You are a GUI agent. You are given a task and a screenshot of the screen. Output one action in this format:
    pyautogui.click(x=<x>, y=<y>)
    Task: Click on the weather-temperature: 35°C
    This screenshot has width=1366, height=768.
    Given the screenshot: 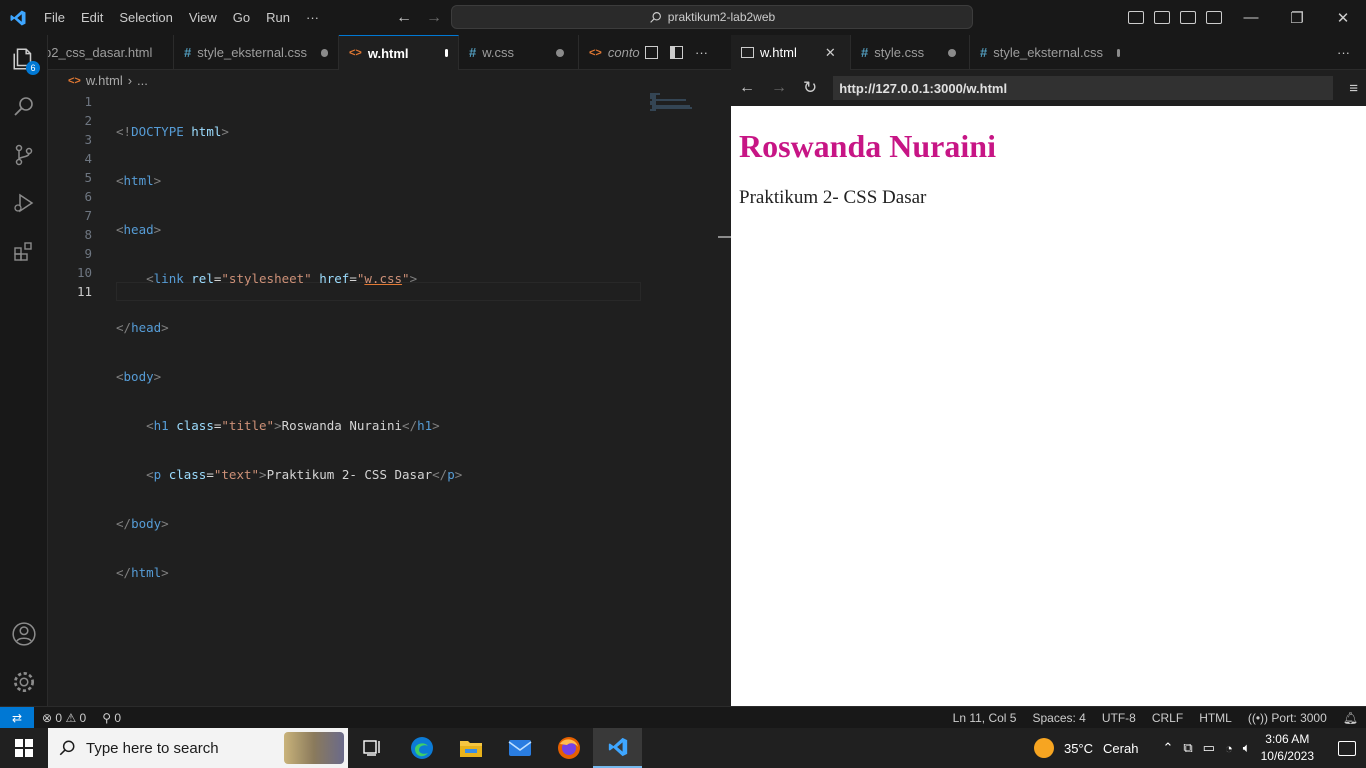 What is the action you would take?
    pyautogui.click(x=1078, y=748)
    